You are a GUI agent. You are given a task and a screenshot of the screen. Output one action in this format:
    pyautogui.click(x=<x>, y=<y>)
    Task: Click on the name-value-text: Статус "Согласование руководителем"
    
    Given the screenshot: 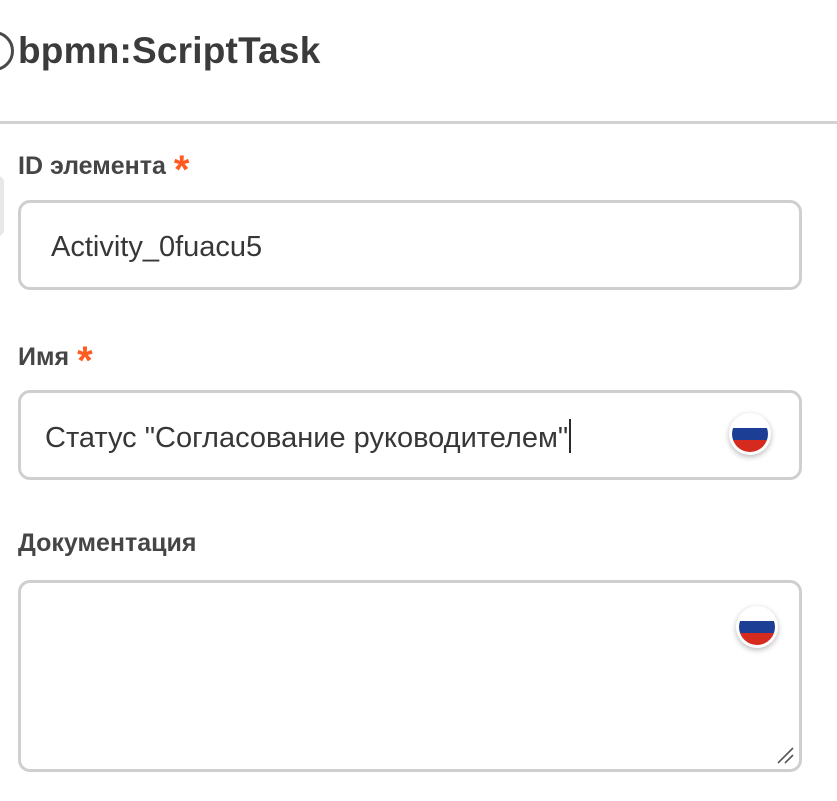 What is the action you would take?
    pyautogui.click(x=307, y=438)
    